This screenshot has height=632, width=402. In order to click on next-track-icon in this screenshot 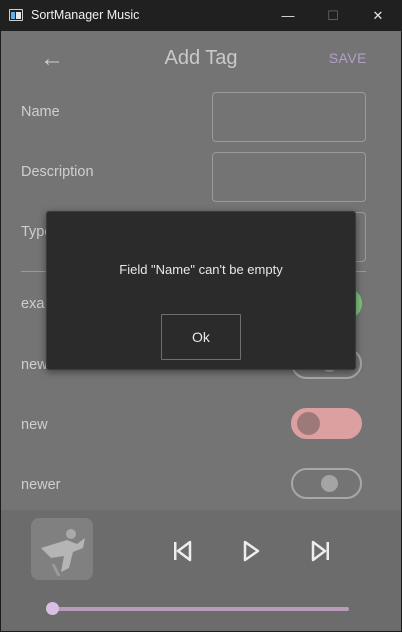, I will do `click(321, 551)`.